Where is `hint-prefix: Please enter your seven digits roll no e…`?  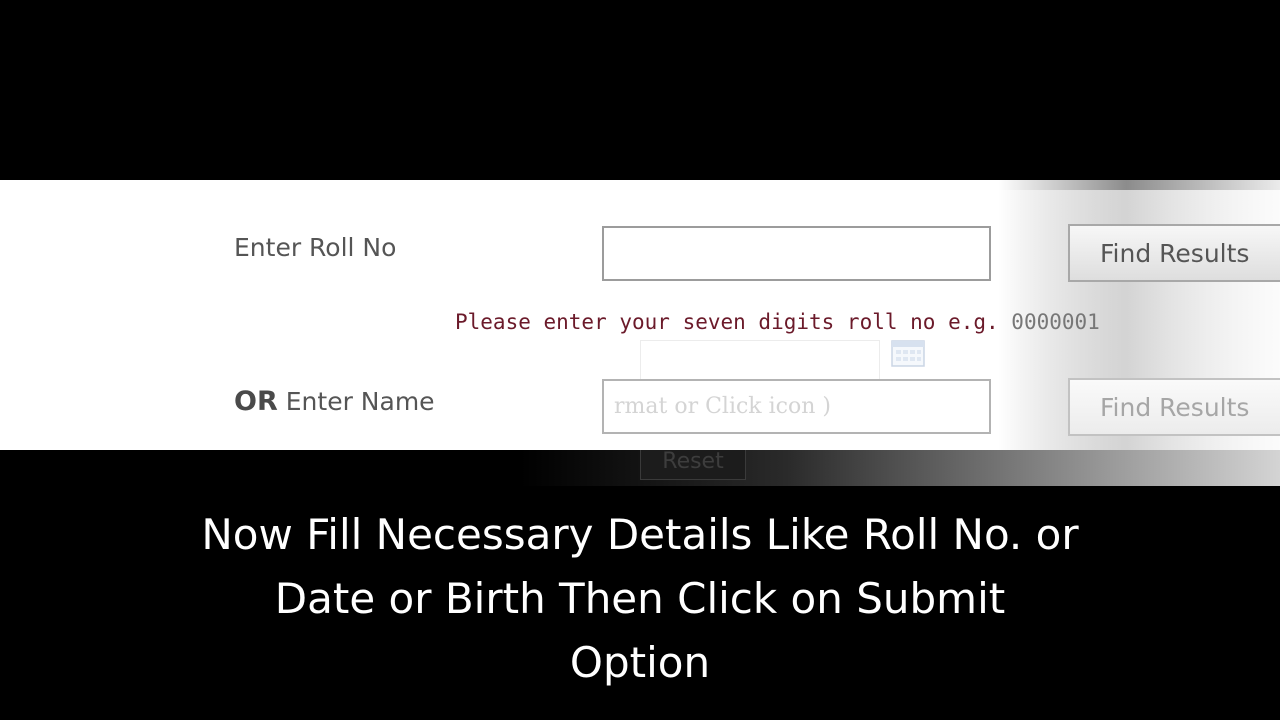
hint-prefix: Please enter your seven digits roll no e… is located at coordinates (733, 322).